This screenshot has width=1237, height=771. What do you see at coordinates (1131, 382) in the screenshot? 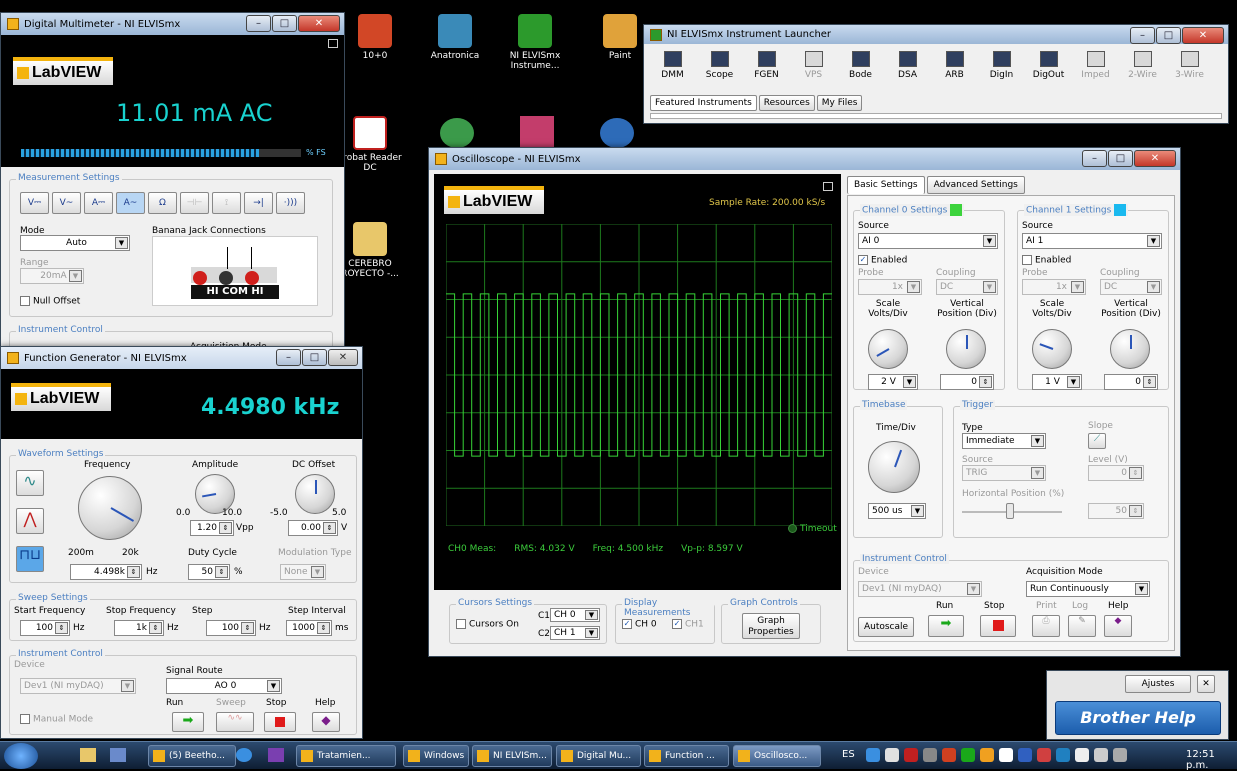
I see `ch1-vpos-input: 0 ⇕` at bounding box center [1131, 382].